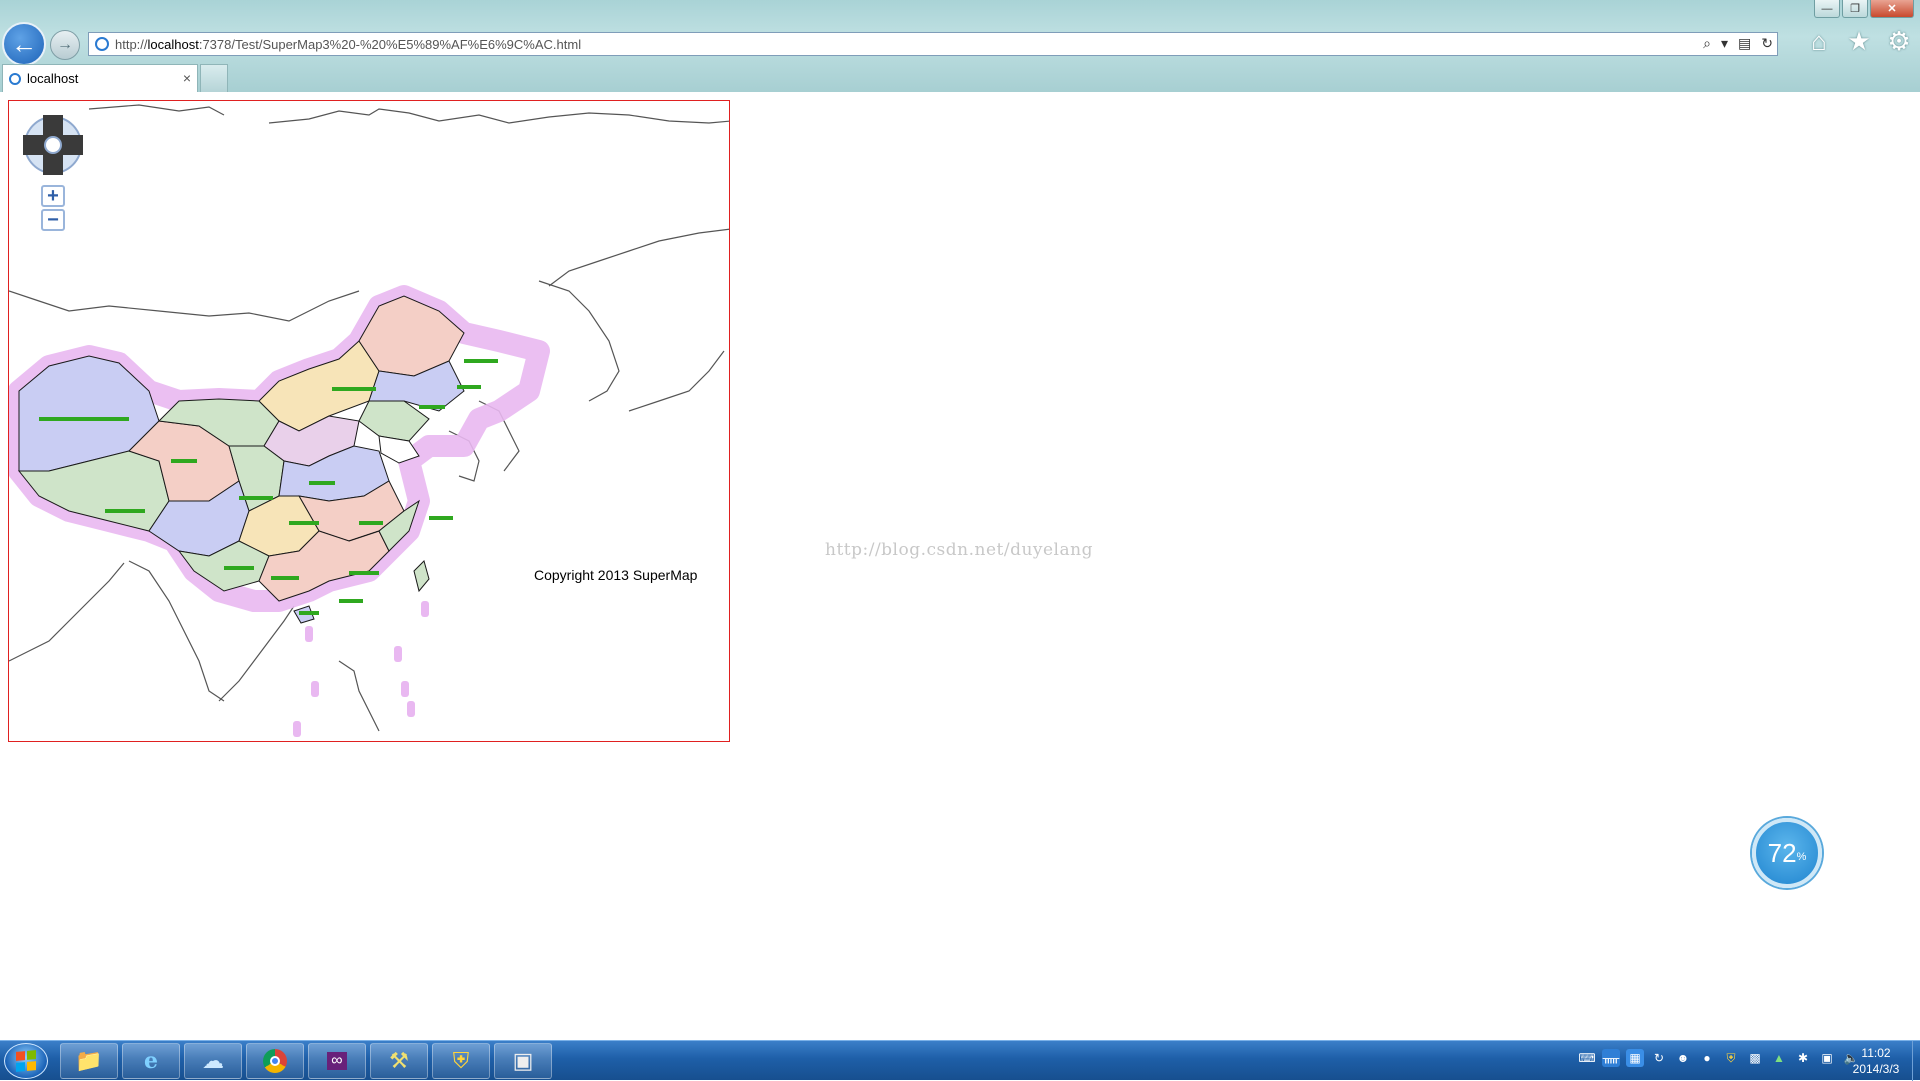 The image size is (1920, 1081). What do you see at coordinates (131, 44) in the screenshot?
I see `url-scheme: http://` at bounding box center [131, 44].